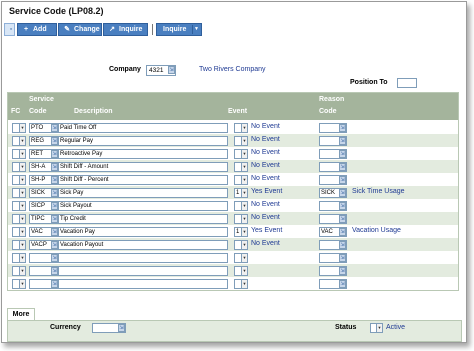 The height and width of the screenshot is (351, 474). Describe the element at coordinates (44, 206) in the screenshot. I see `service-code-field: SICP ⇲` at that location.